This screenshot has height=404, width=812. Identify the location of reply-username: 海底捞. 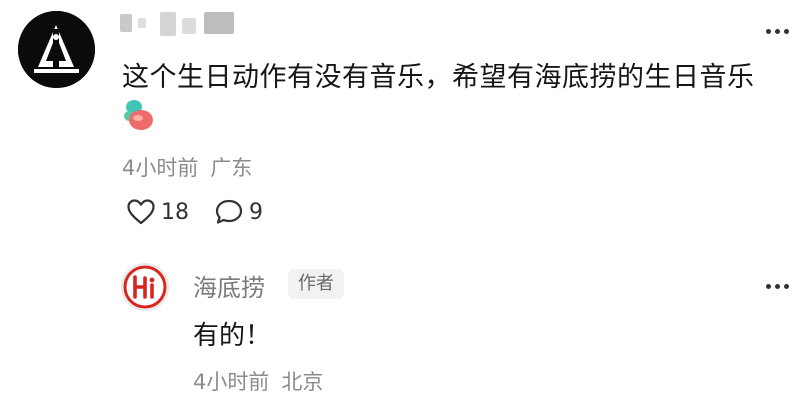
(229, 285).